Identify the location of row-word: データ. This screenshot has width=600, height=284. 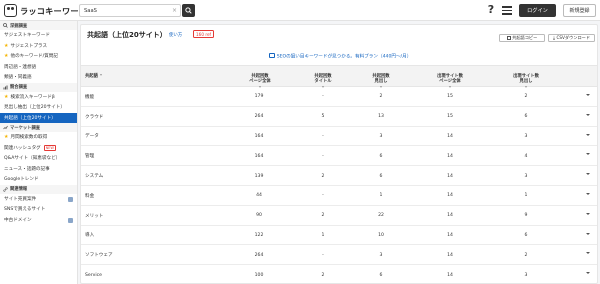
(92, 137).